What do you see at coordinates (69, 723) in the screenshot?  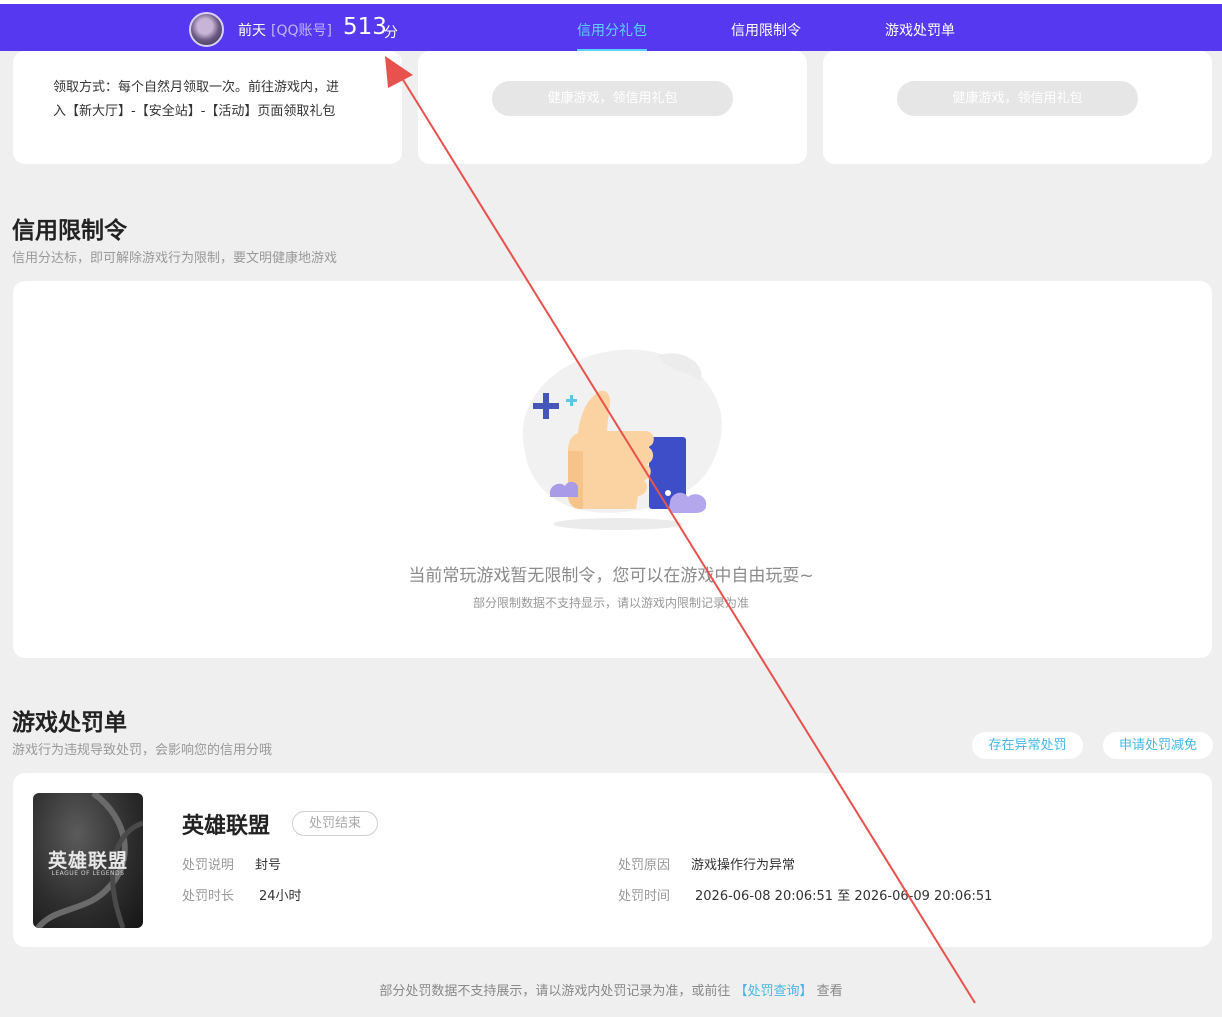 I see `punishment-section-title: 游戏处罚单` at bounding box center [69, 723].